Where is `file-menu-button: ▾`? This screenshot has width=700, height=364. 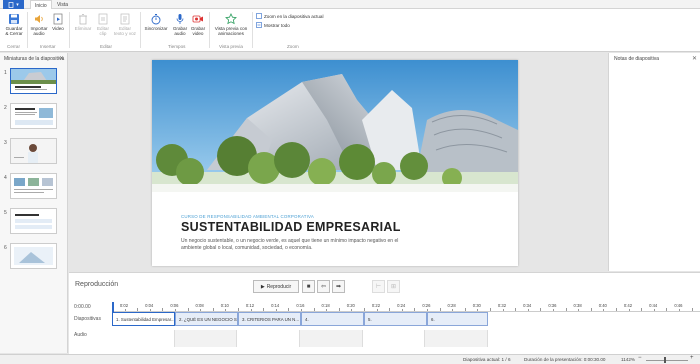
file-menu-button: ▾ is located at coordinates (13, 4).